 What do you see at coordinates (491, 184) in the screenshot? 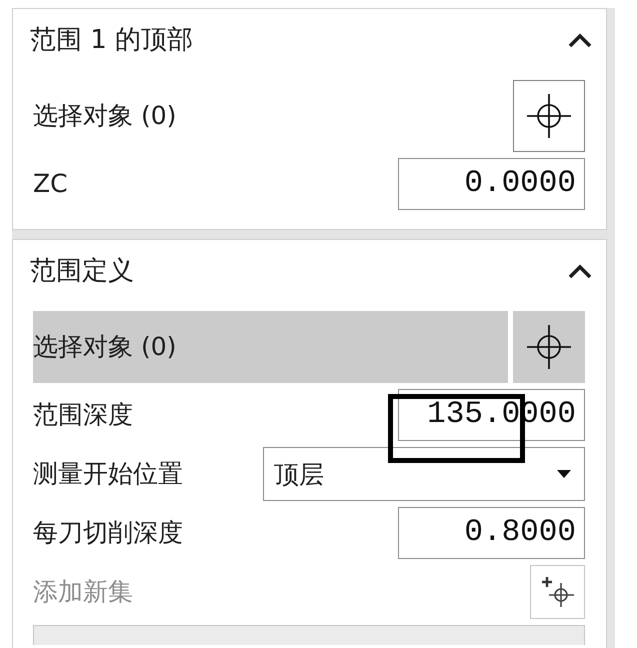
I see `number-field: 0.0000` at bounding box center [491, 184].